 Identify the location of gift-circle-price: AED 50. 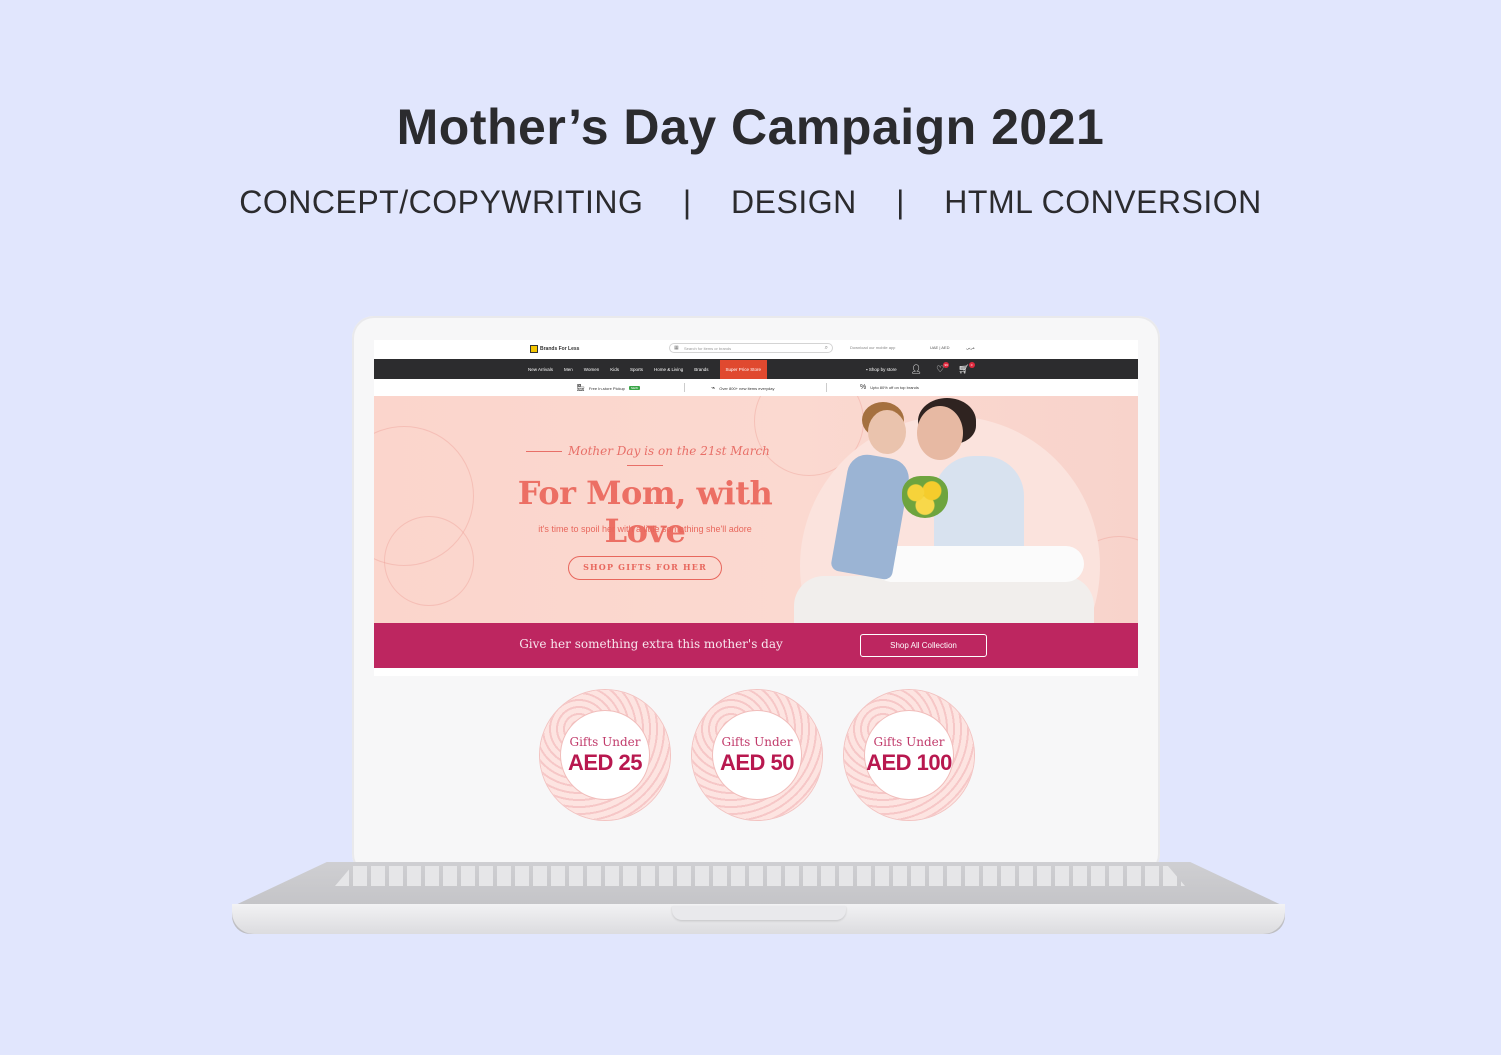
(757, 762).